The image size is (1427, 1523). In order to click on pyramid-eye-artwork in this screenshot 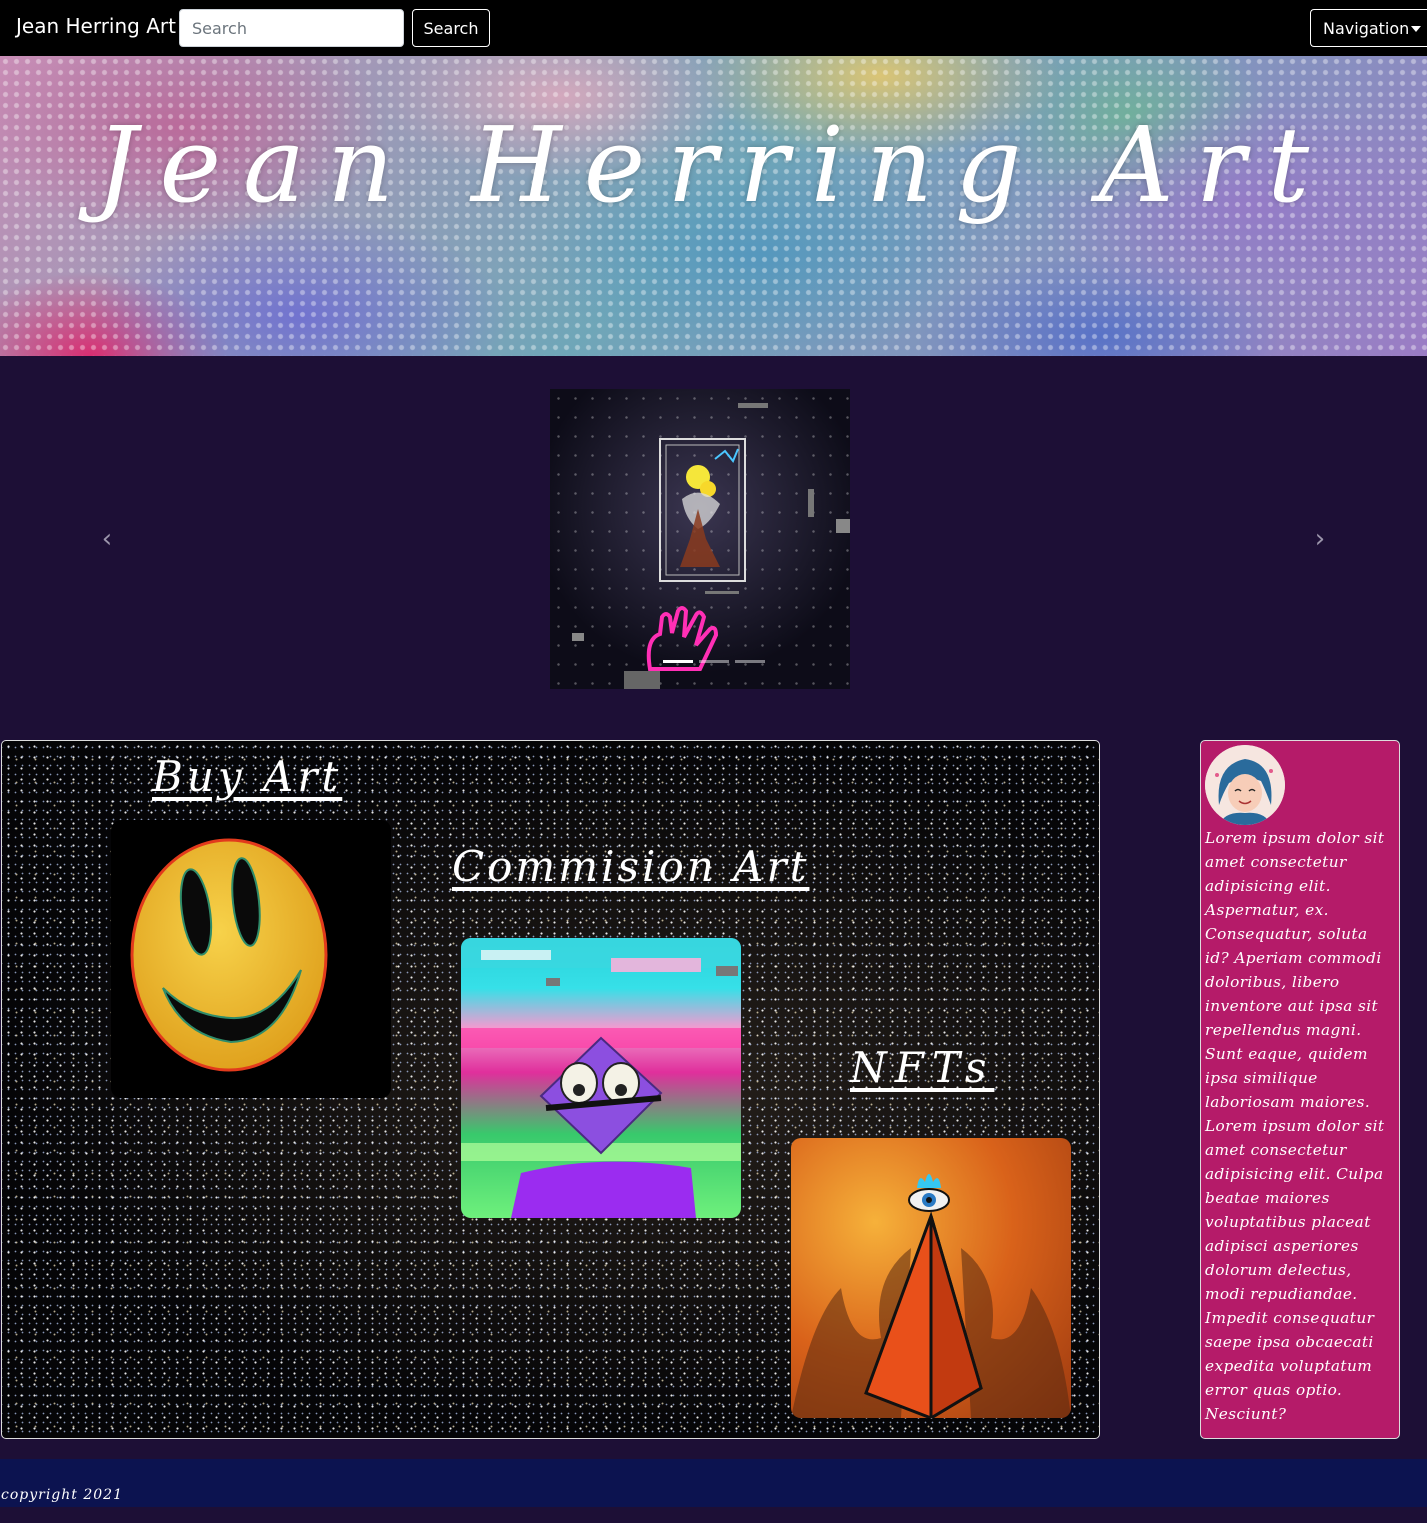, I will do `click(931, 1296)`.